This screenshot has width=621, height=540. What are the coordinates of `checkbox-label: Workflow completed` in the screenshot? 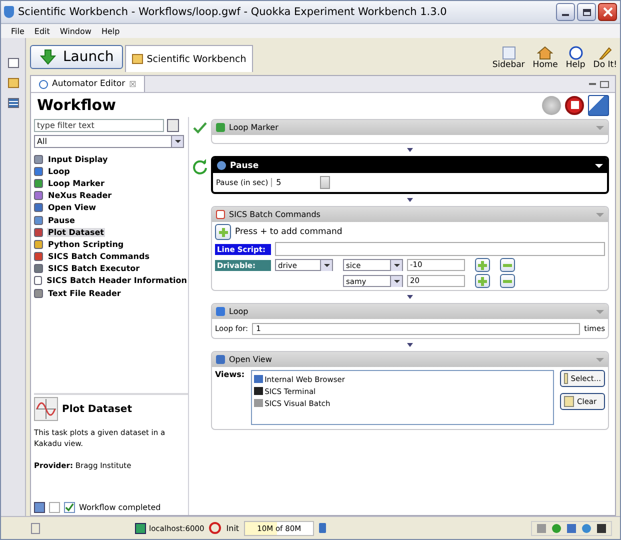 It's located at (120, 507).